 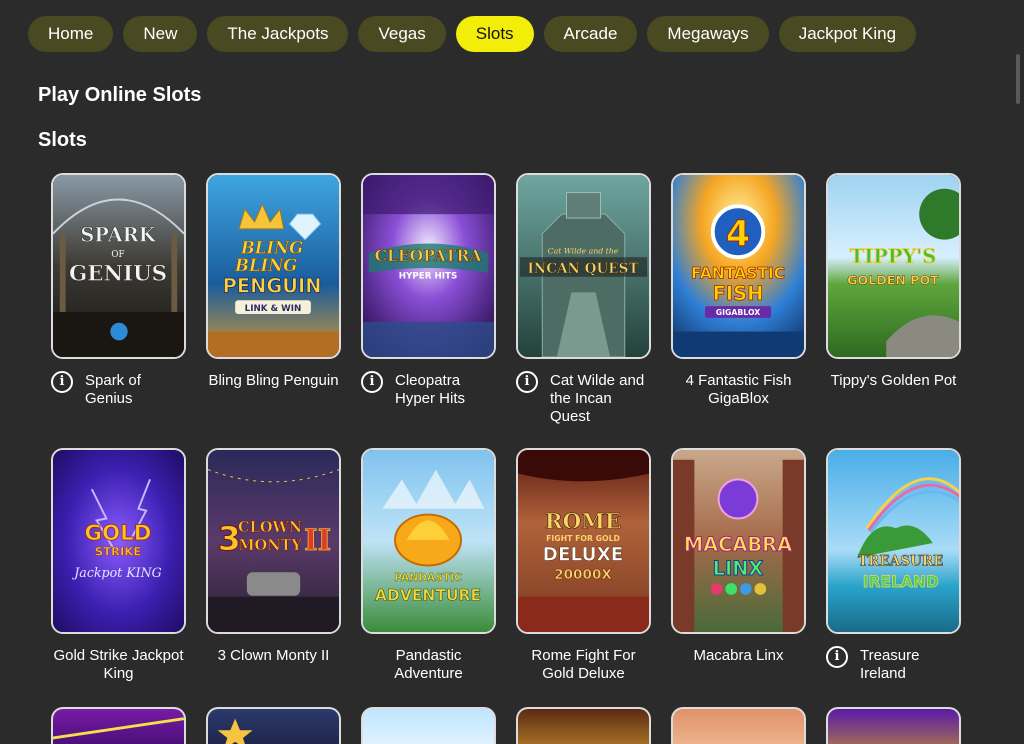 What do you see at coordinates (583, 555) in the screenshot?
I see `logo-line: DELUXE` at bounding box center [583, 555].